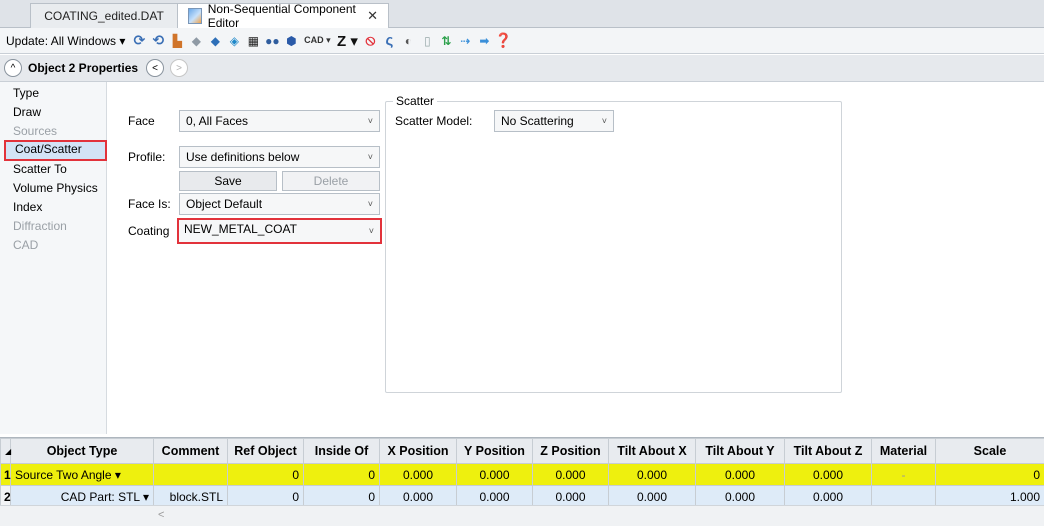  I want to click on tilt-y-cell: 0.000, so click(740, 474).